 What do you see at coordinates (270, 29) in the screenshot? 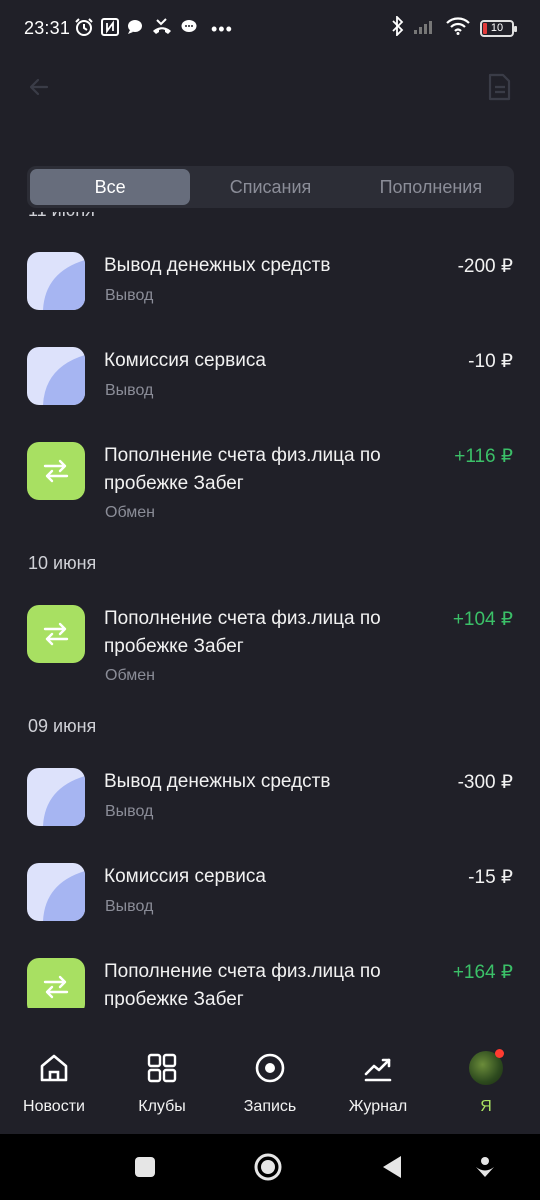
I see `status-bar: 23:31 ••• 10` at bounding box center [270, 29].